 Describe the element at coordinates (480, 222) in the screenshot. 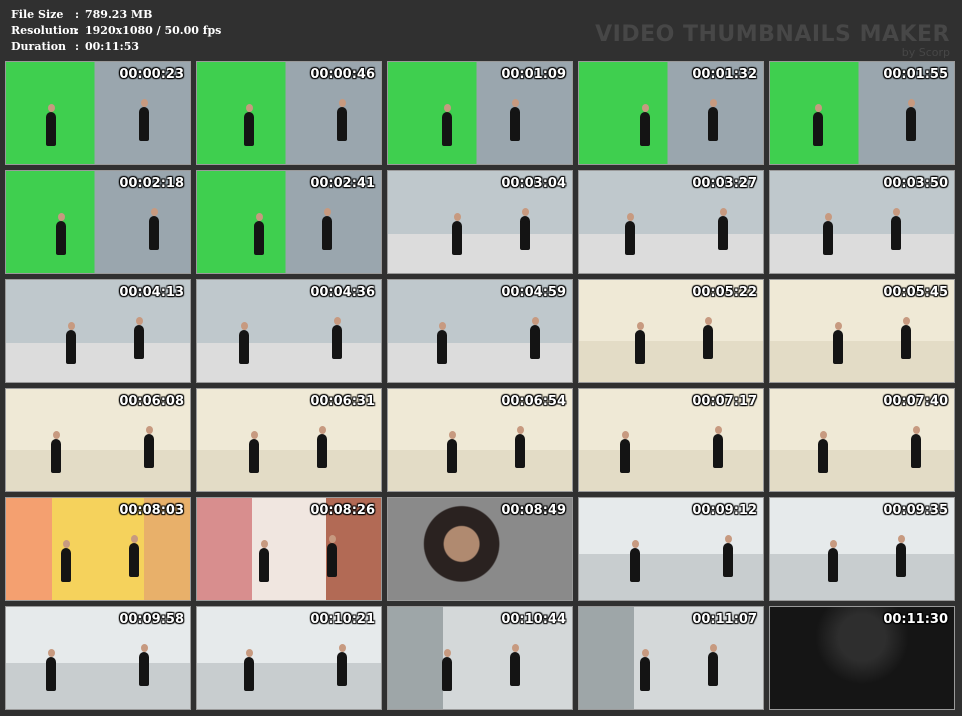

I see `thumbnail: 00:03:04` at that location.